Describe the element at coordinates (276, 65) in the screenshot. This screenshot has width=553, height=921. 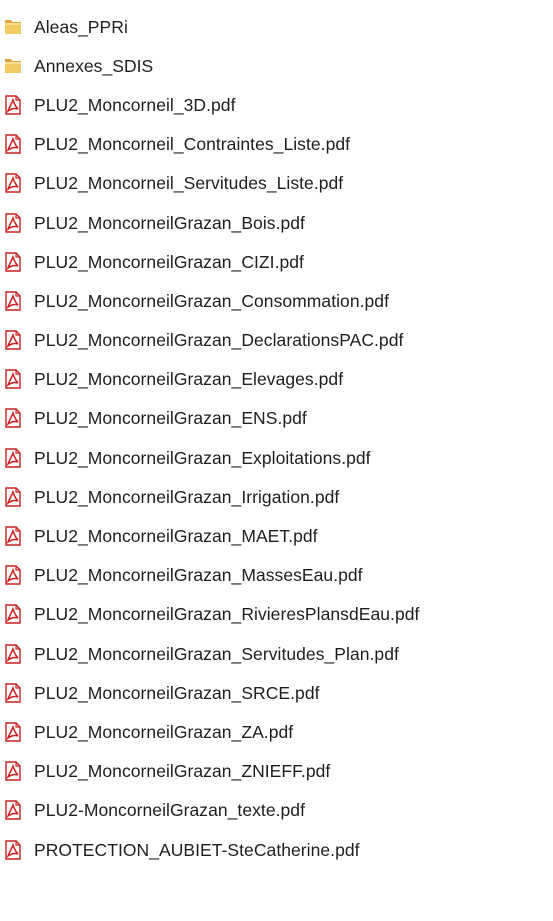
I see `list-item: Annexes_SDIS` at that location.